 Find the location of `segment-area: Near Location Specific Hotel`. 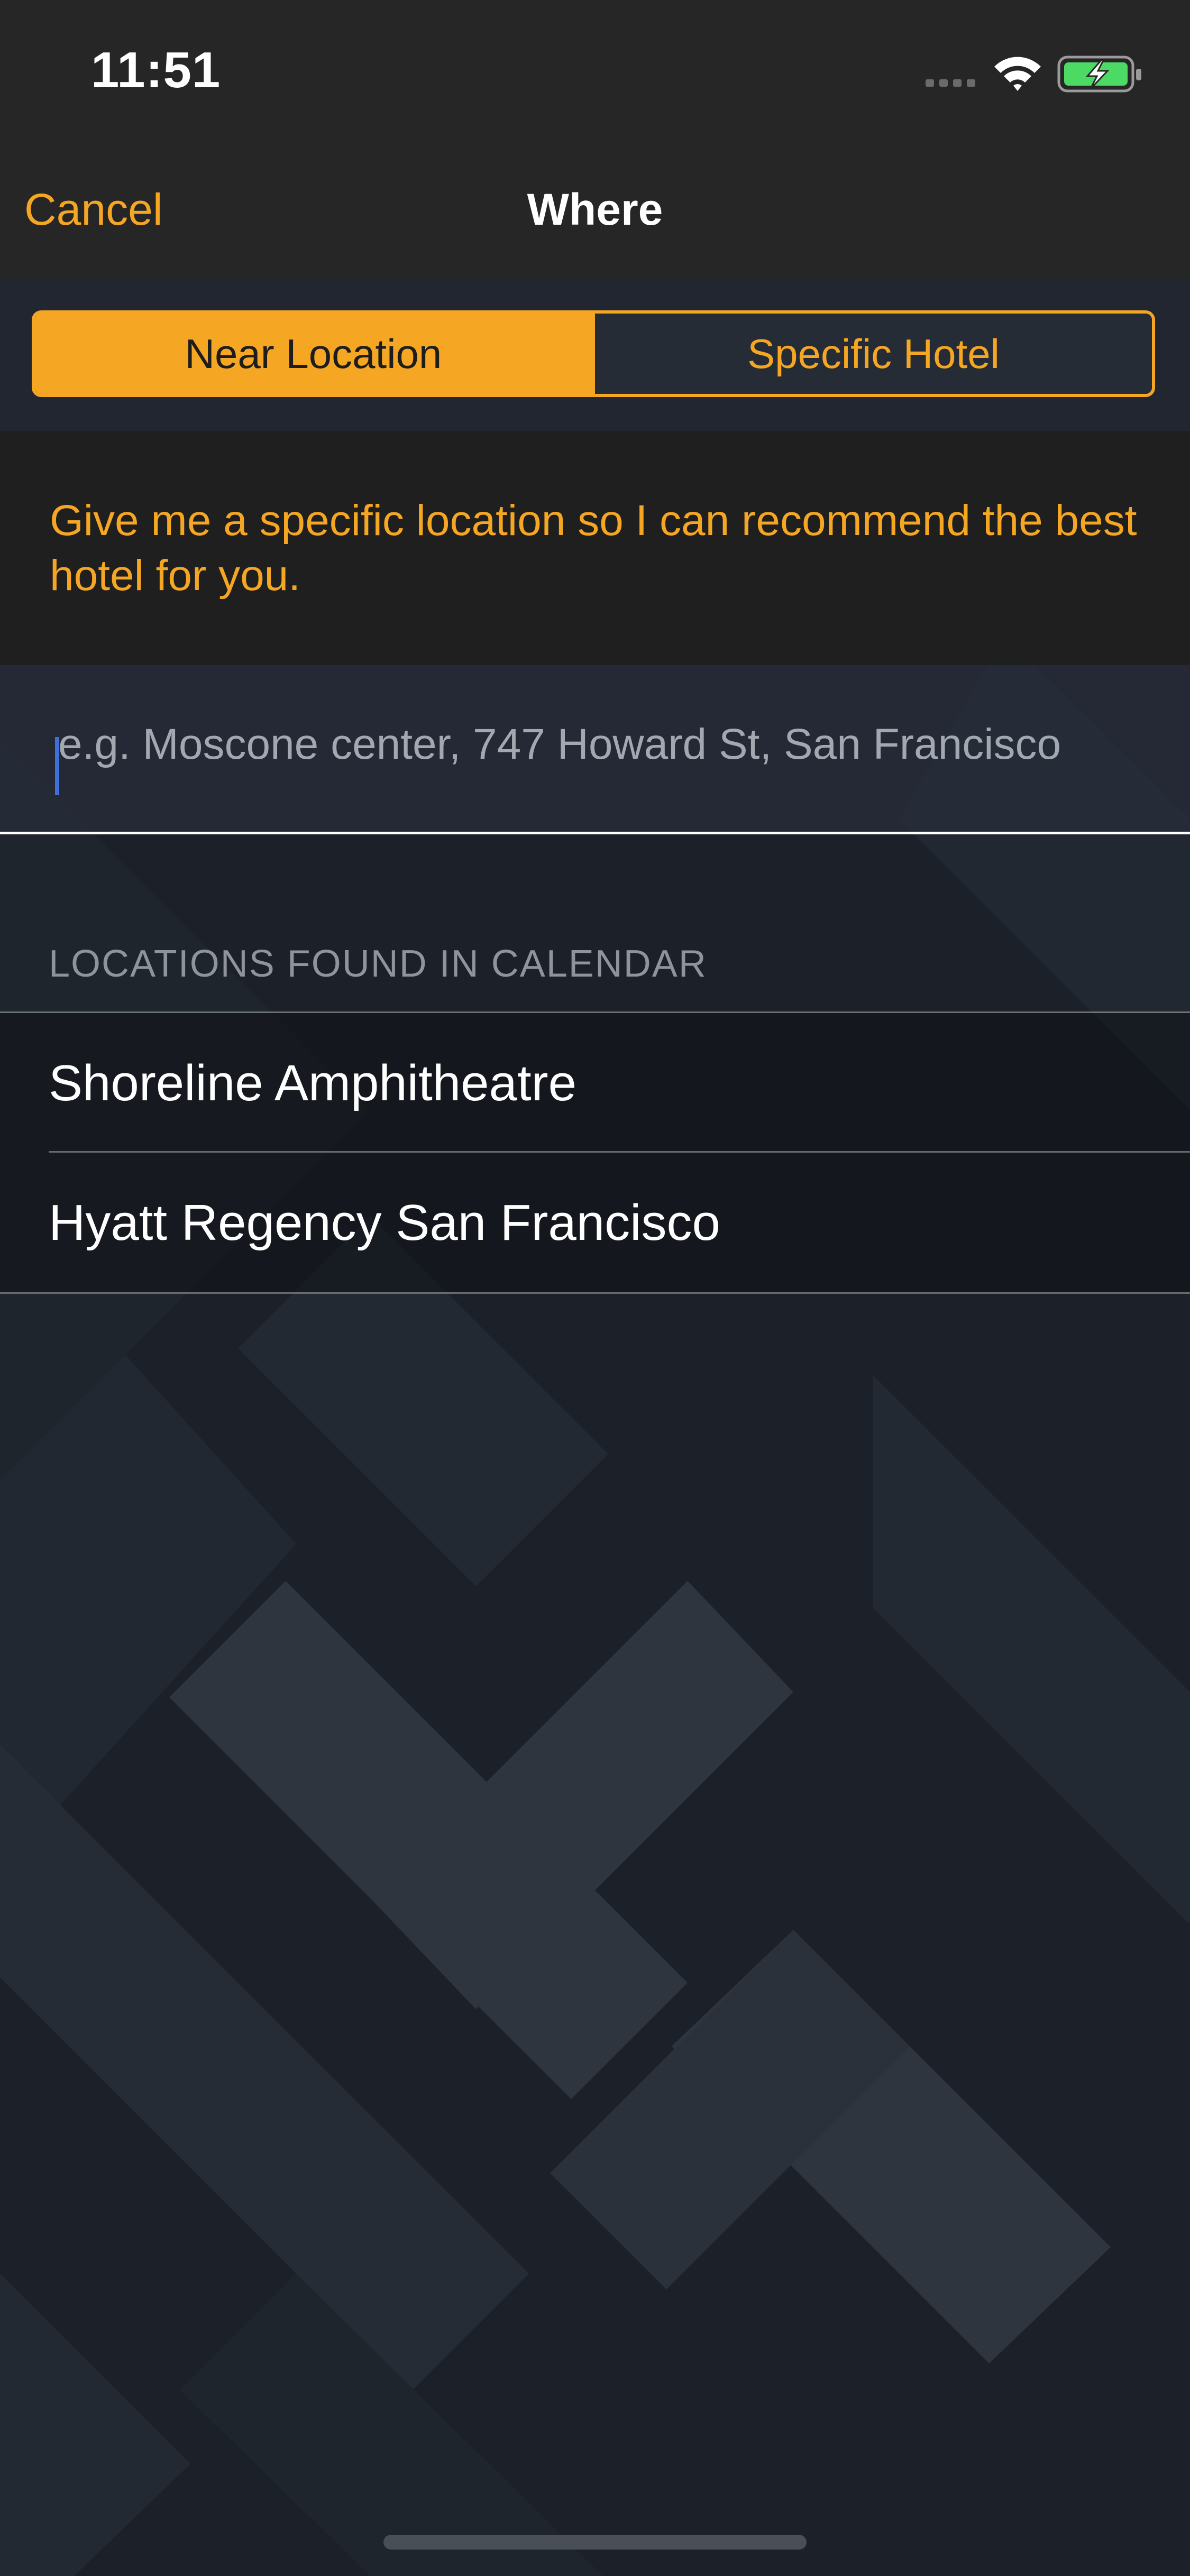

segment-area: Near Location Specific Hotel is located at coordinates (595, 355).